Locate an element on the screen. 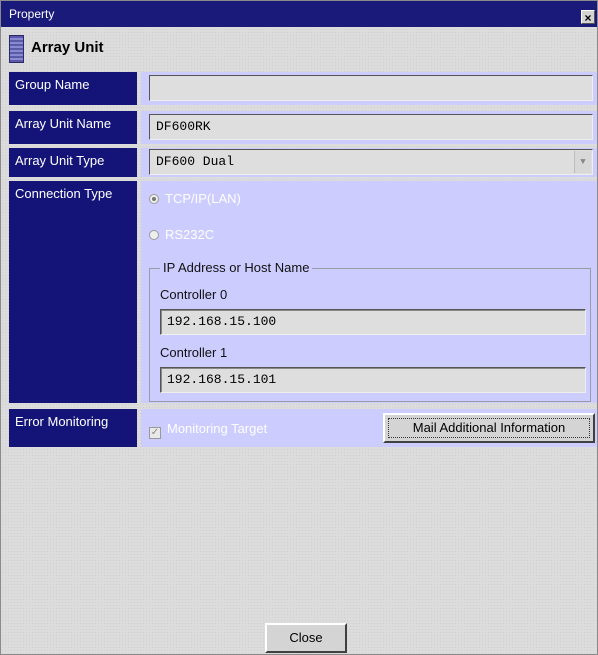 The image size is (598, 655). mail-additional-info-button: Mail Additional Information is located at coordinates (489, 428).